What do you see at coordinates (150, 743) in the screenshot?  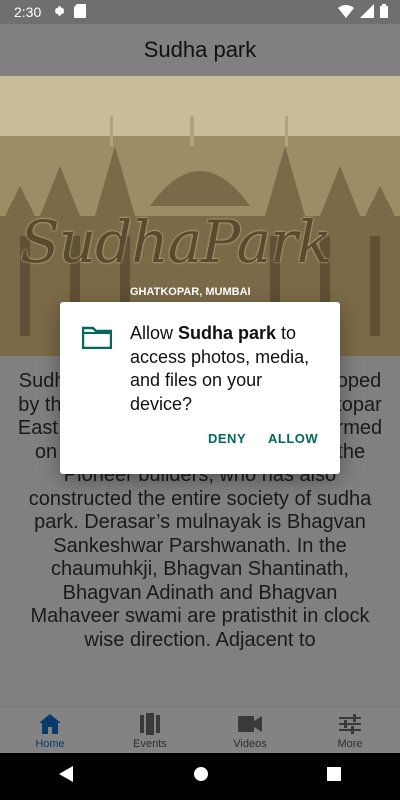 I see `nav-label-events: Events` at bounding box center [150, 743].